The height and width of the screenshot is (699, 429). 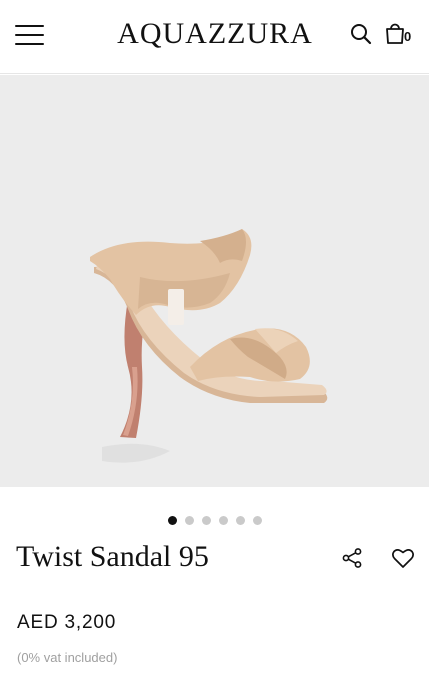 I want to click on search-button, so click(x=361, y=34).